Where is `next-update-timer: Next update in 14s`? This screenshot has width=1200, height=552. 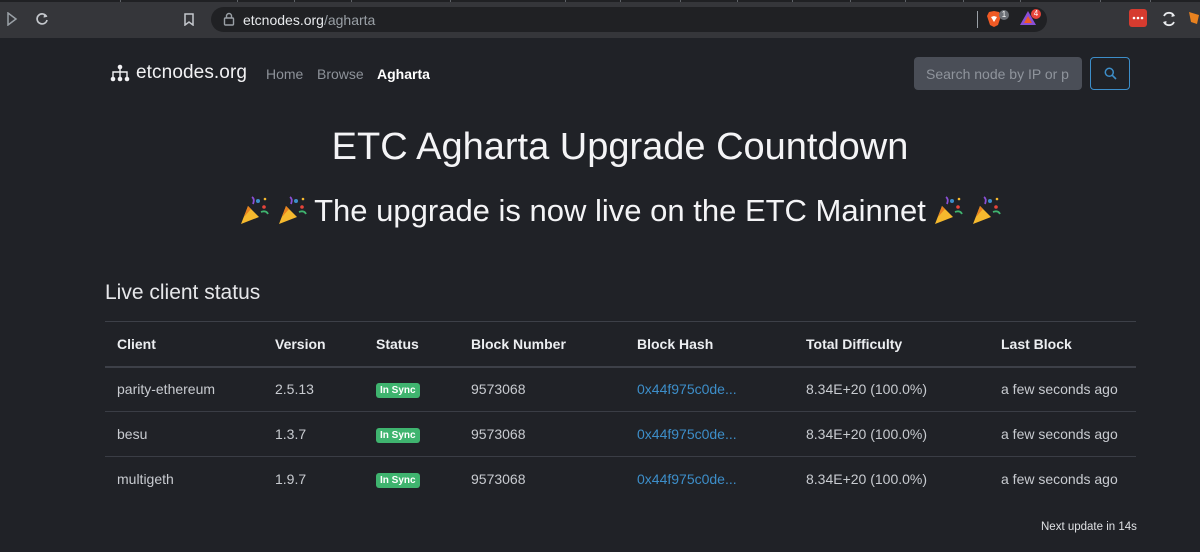 next-update-timer: Next update in 14s is located at coordinates (1089, 527).